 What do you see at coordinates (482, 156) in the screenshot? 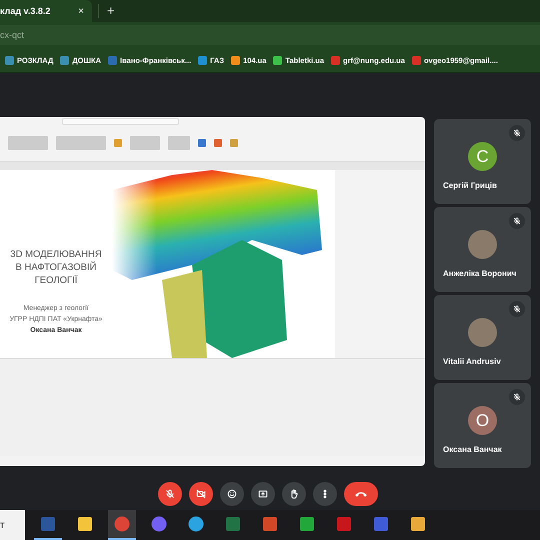
I see `avatar: С` at bounding box center [482, 156].